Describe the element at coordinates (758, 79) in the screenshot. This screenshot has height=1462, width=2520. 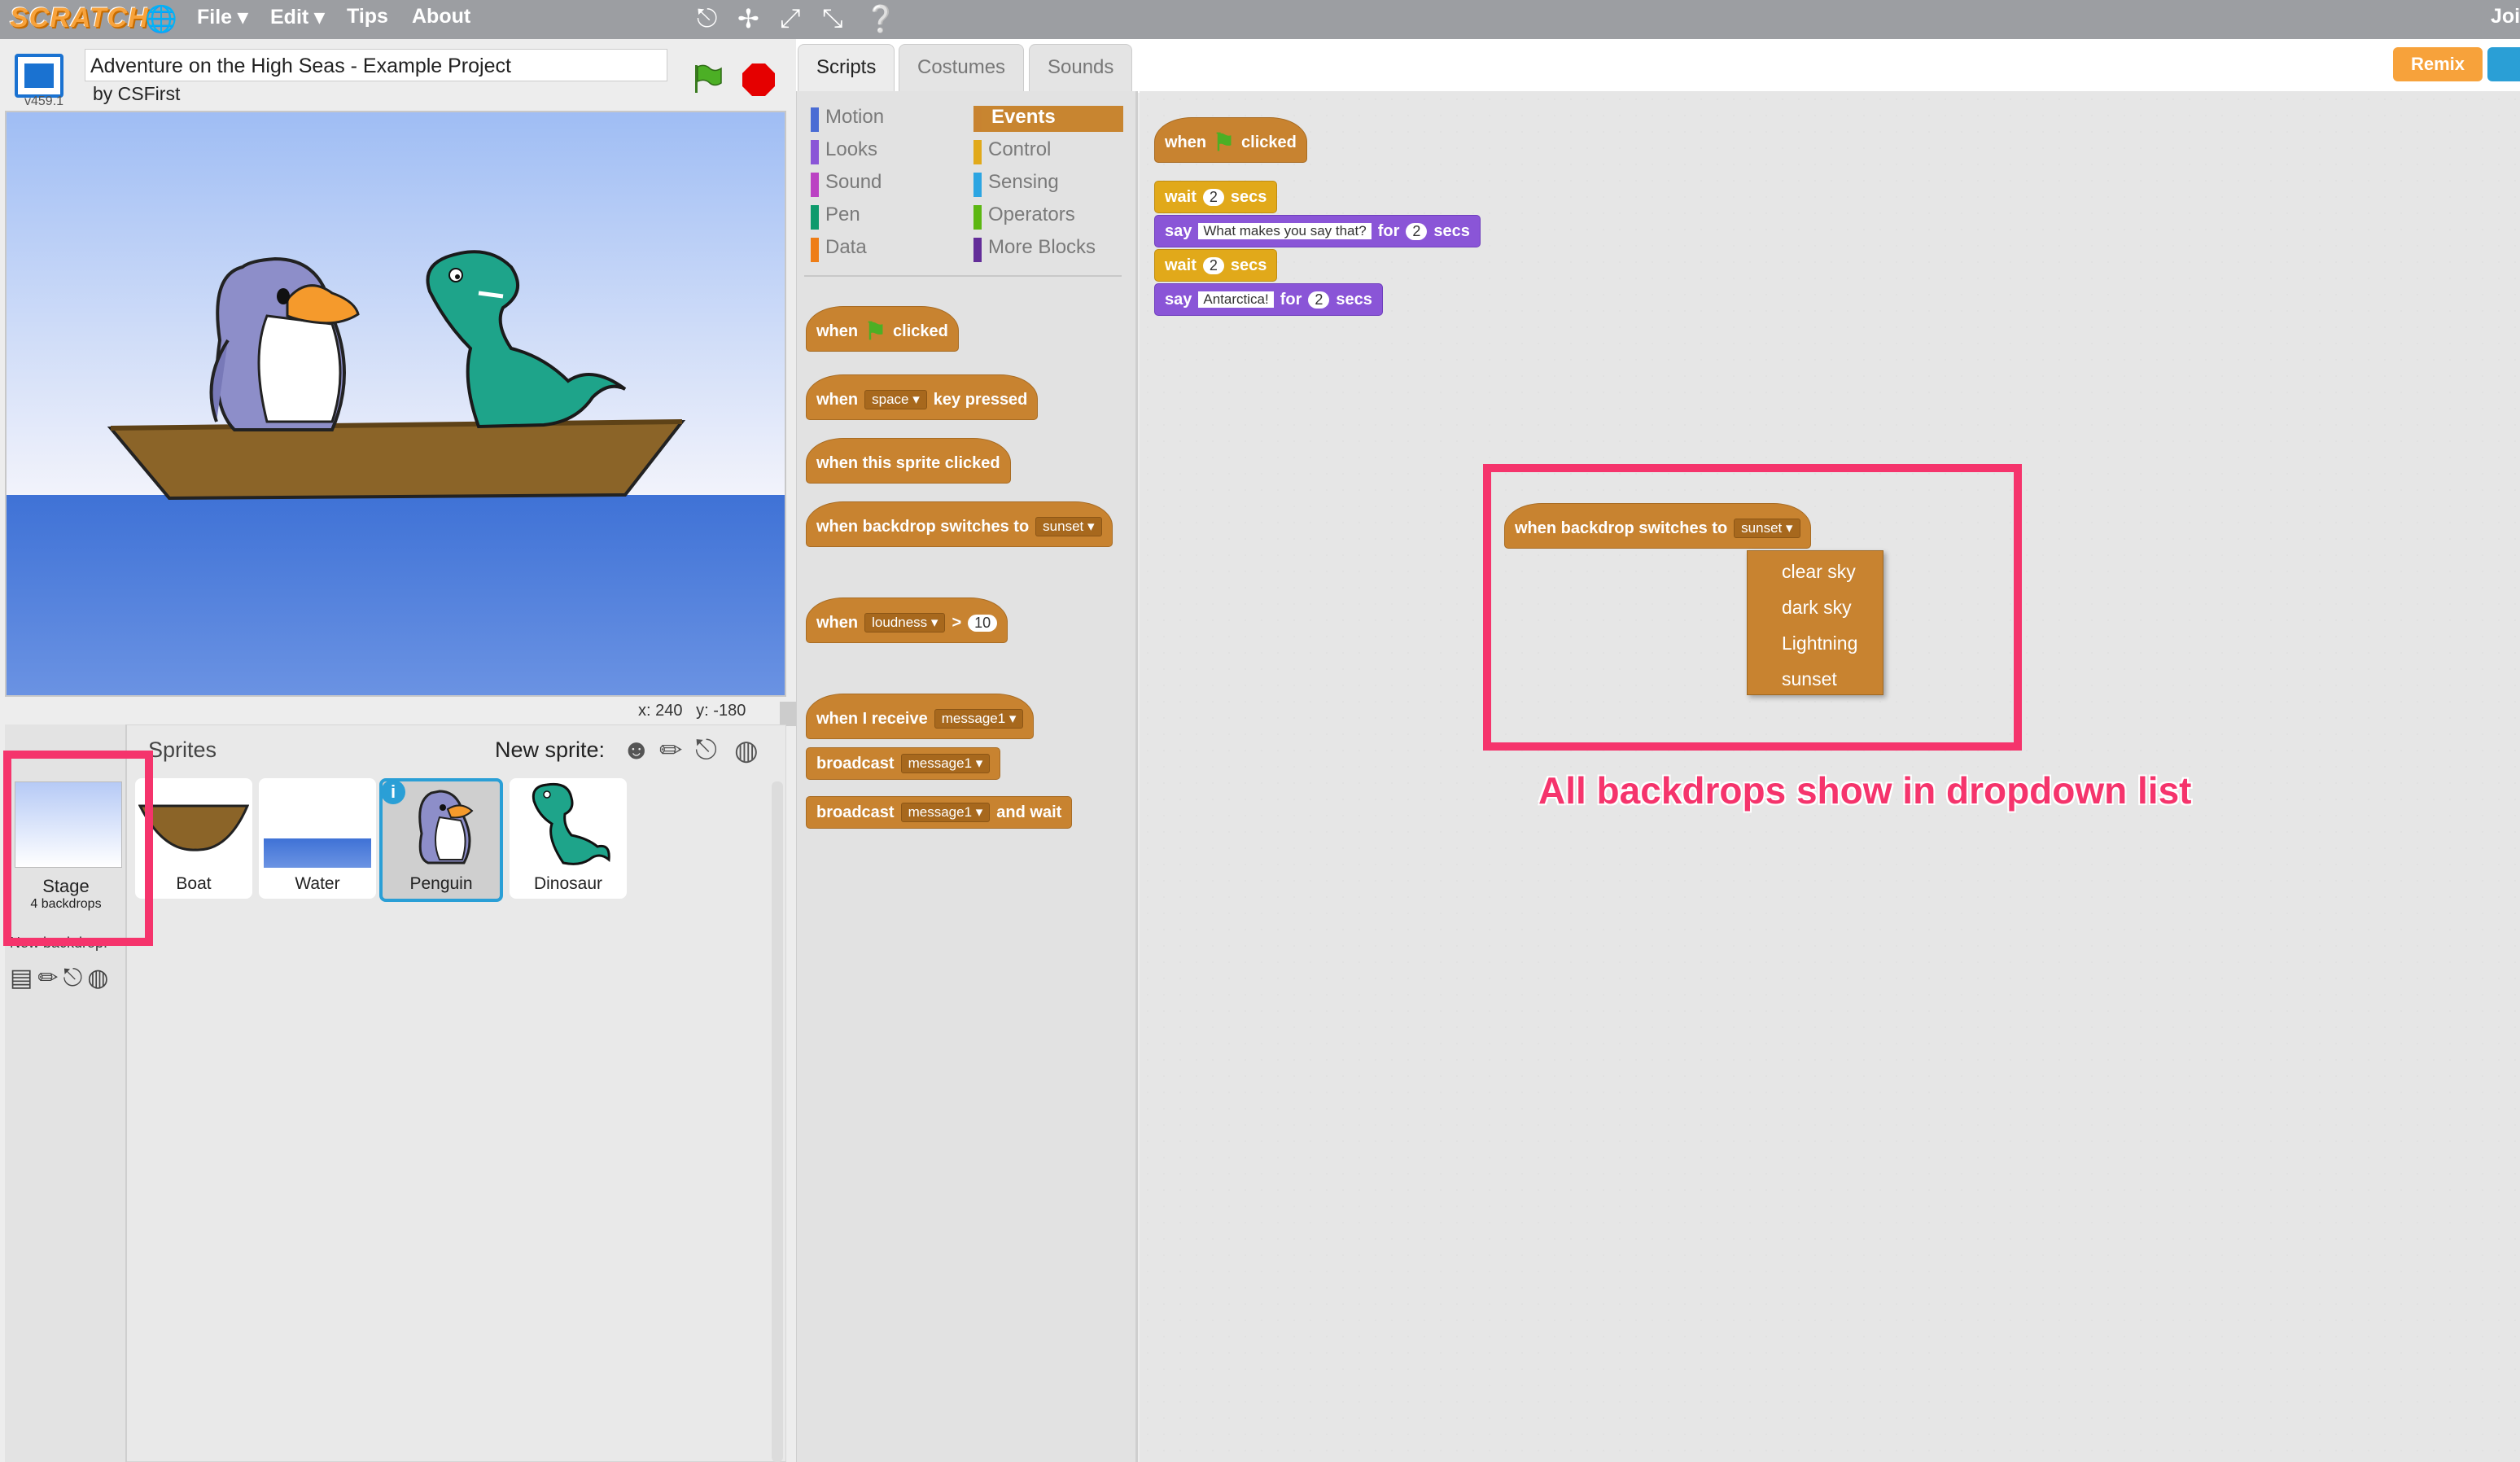
I see `stop-button` at that location.